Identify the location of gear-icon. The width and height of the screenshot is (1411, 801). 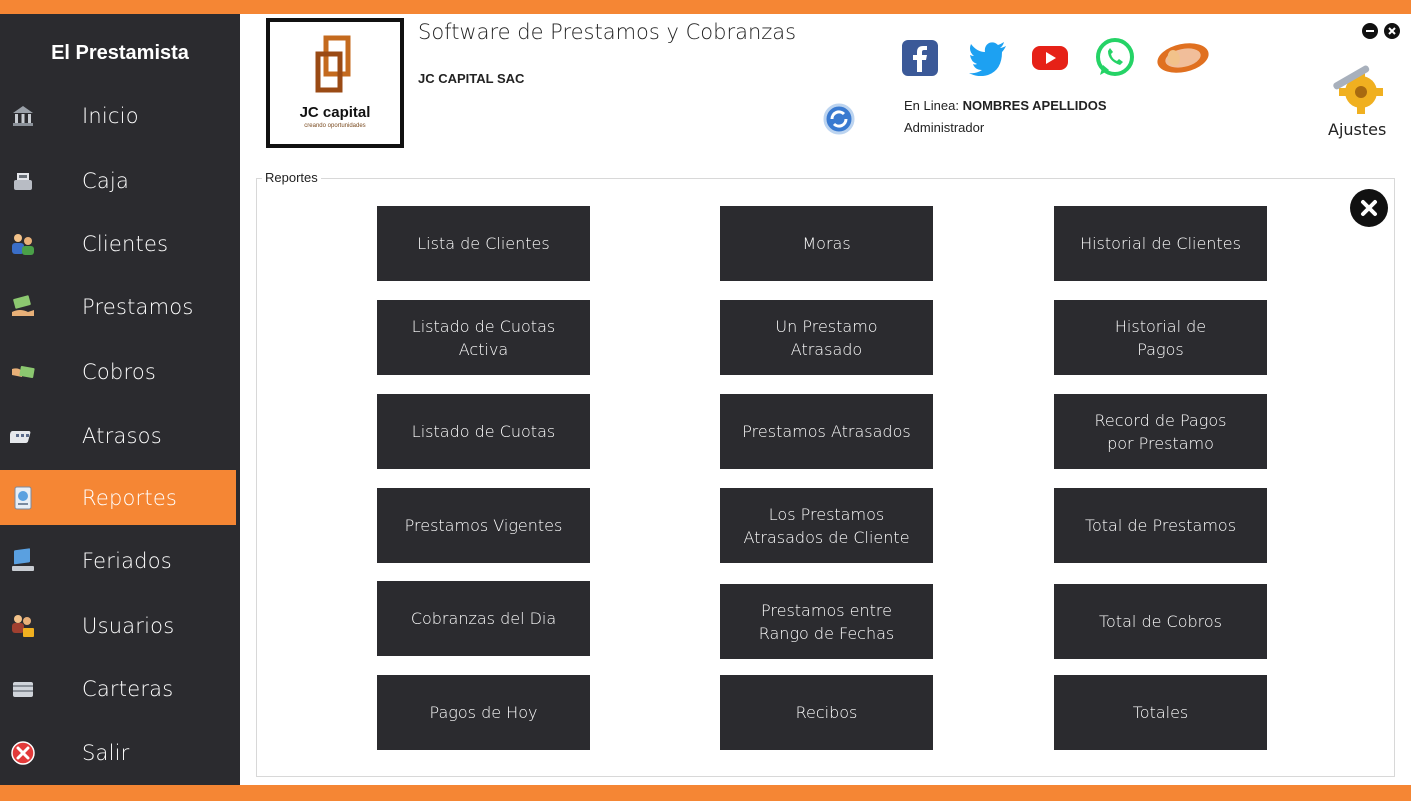
(1358, 89).